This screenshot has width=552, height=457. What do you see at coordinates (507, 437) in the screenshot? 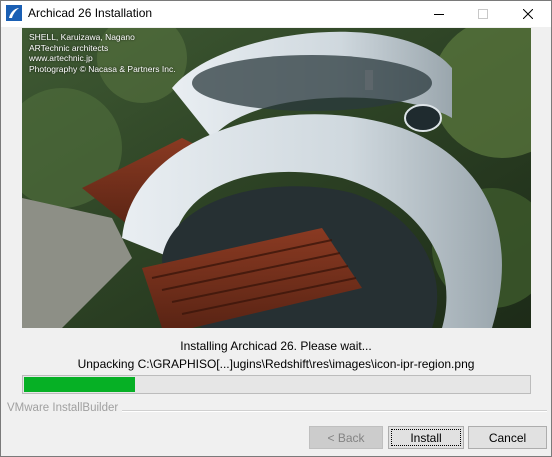
I see `cancel-button: Cancel` at bounding box center [507, 437].